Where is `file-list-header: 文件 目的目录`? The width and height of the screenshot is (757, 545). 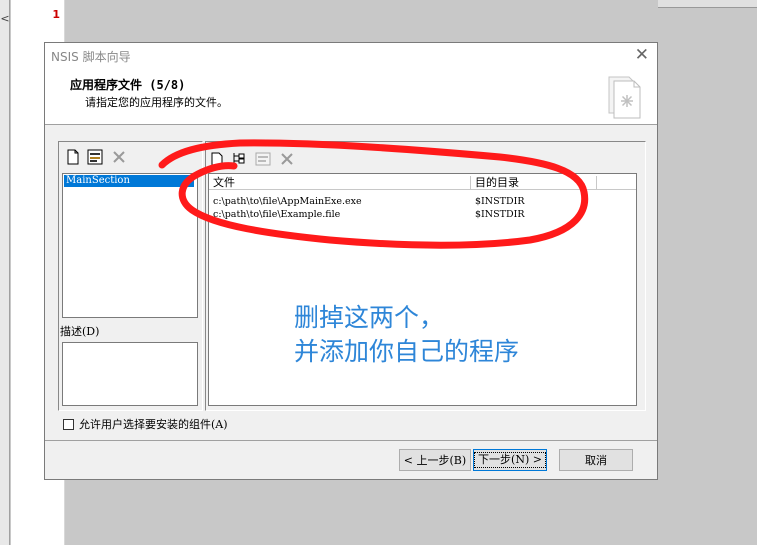 file-list-header: 文件 目的目录 is located at coordinates (422, 183).